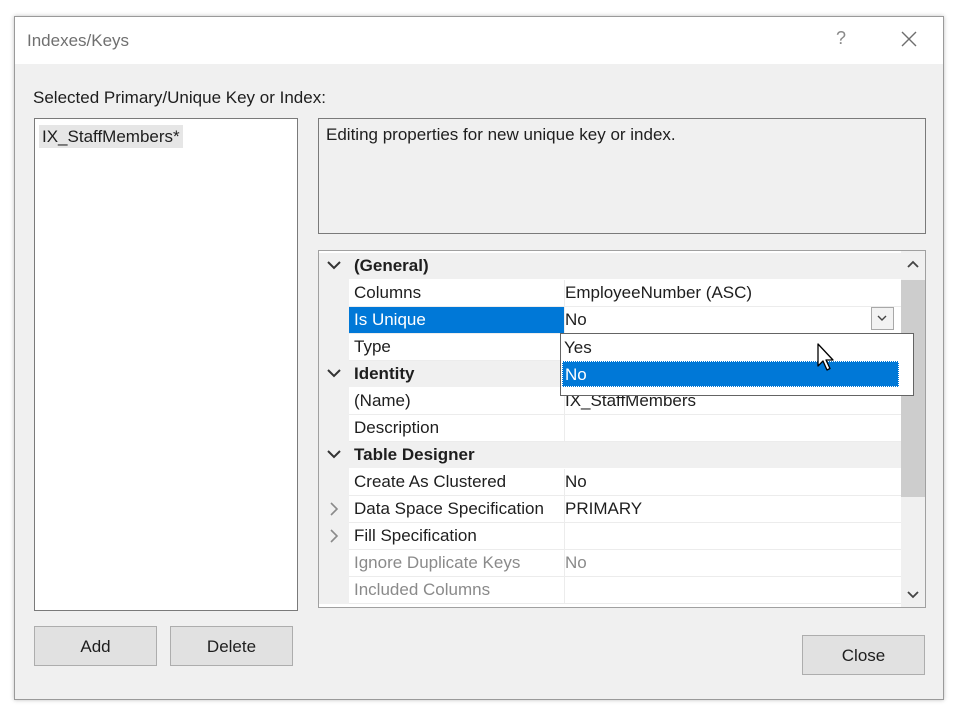  Describe the element at coordinates (231, 646) in the screenshot. I see `delete-button: Delete` at that location.